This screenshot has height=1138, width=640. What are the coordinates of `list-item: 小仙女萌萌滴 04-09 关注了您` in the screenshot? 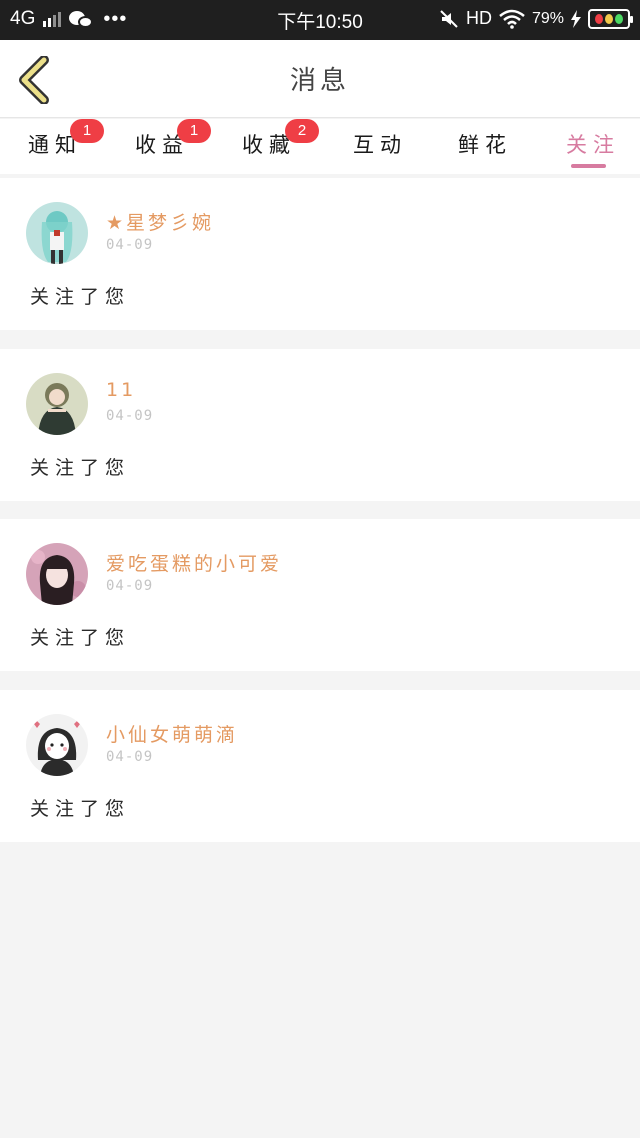 It's located at (320, 766).